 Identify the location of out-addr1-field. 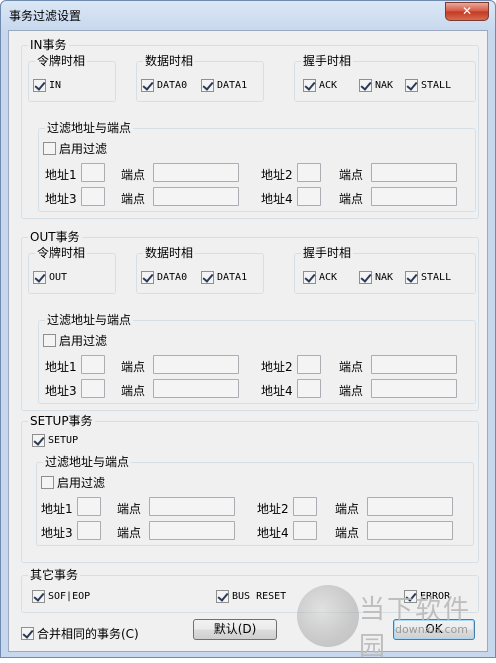
(93, 364).